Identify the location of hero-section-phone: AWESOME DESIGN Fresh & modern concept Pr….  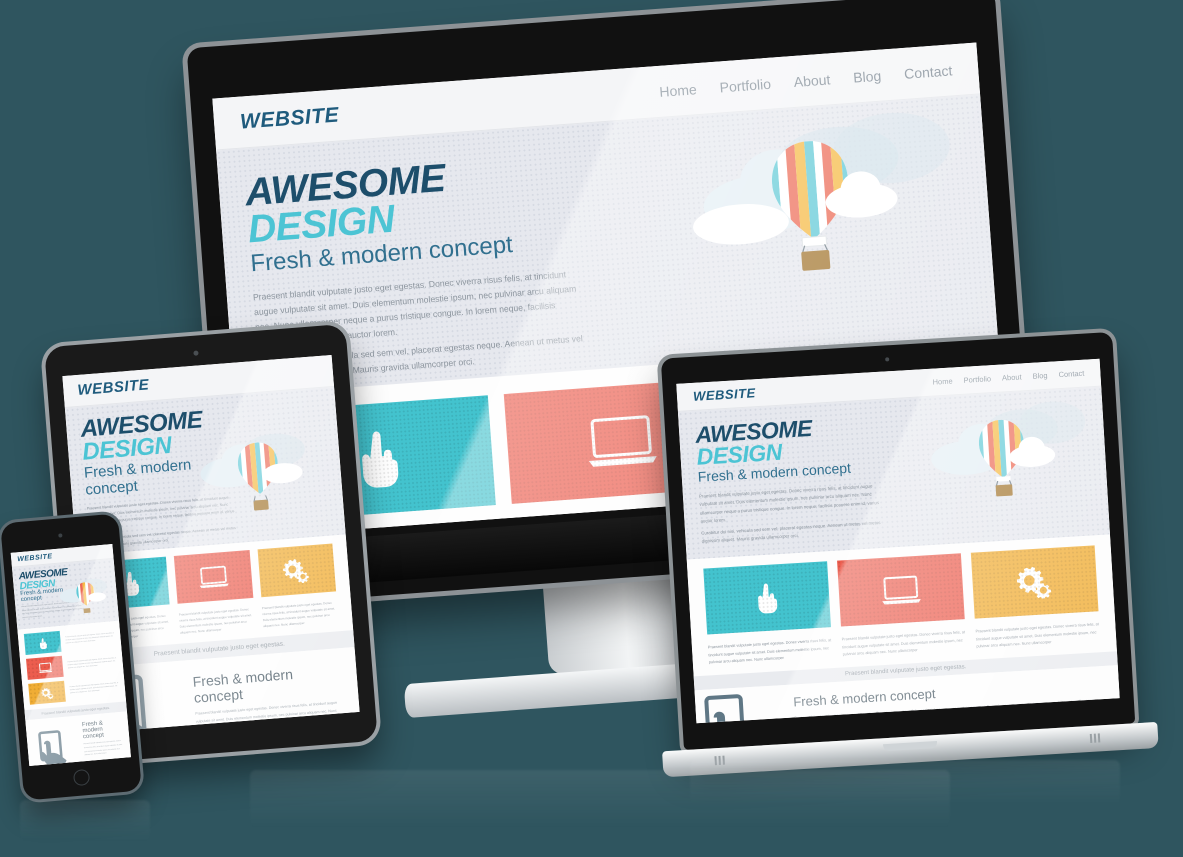
(66, 594).